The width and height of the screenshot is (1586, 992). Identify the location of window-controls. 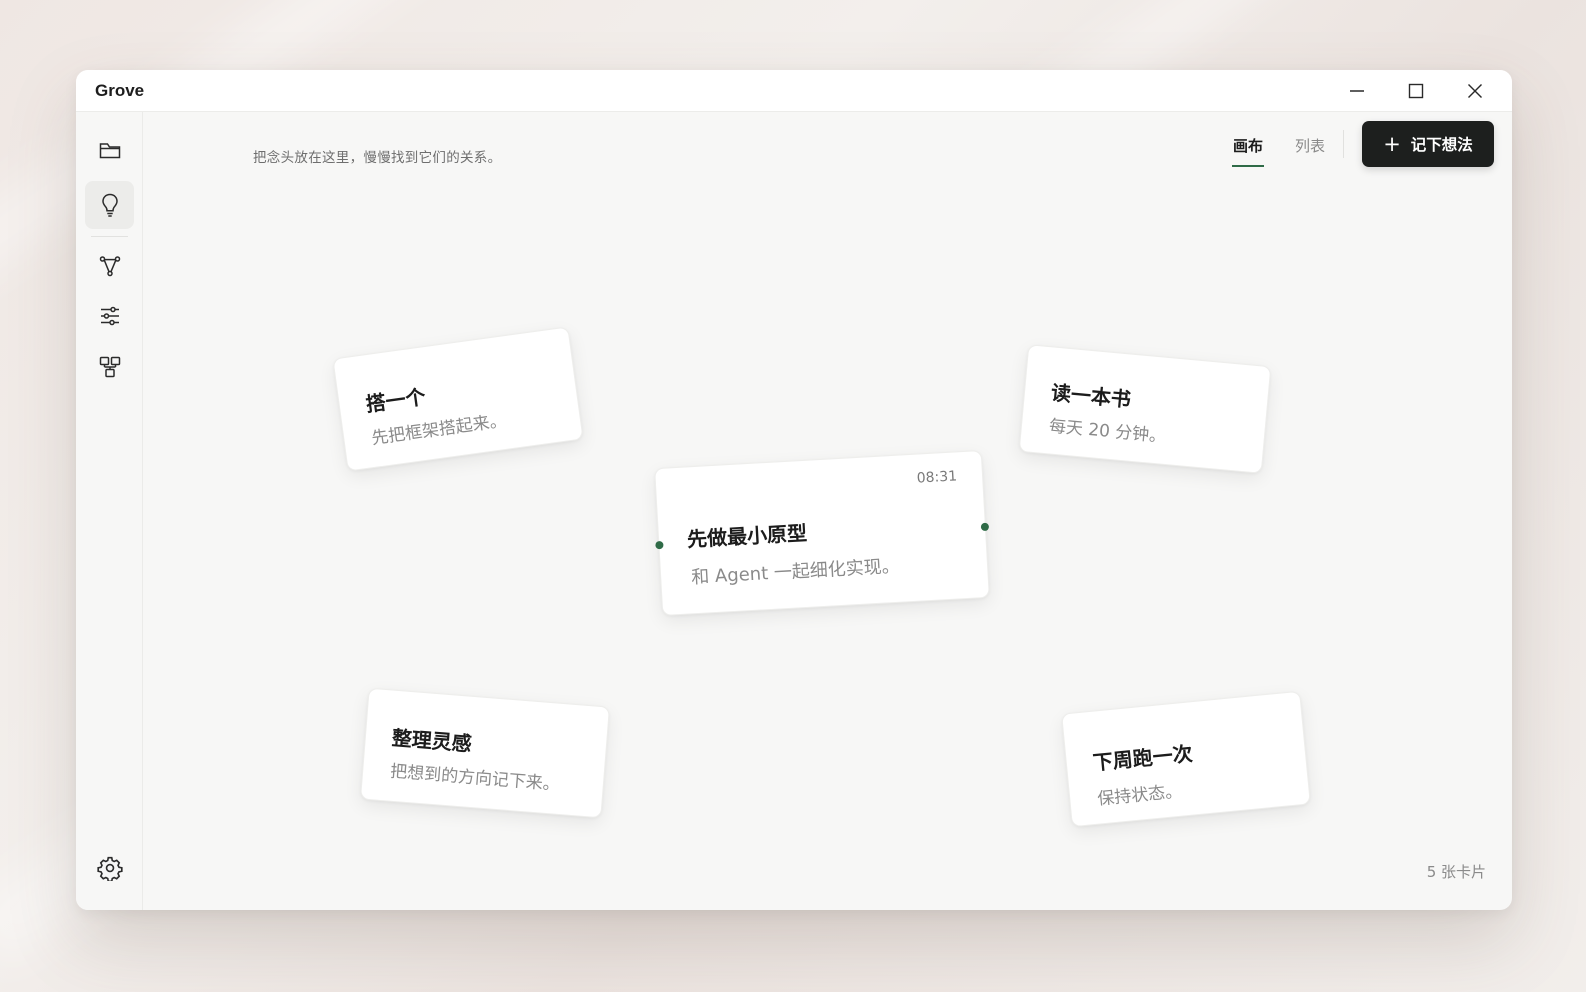
(1415, 91).